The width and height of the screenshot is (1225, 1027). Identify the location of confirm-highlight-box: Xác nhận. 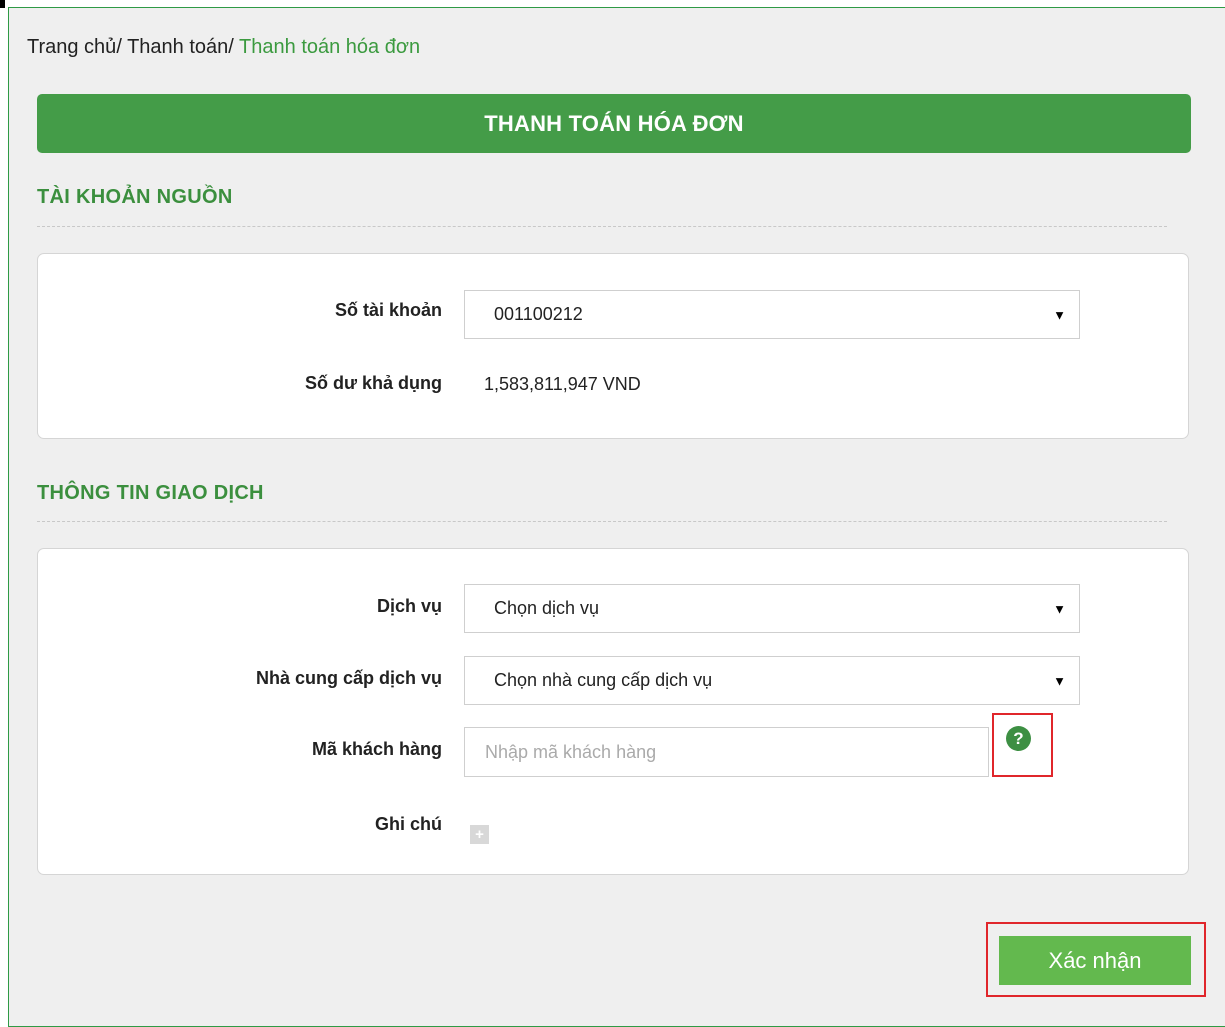
(1096, 959).